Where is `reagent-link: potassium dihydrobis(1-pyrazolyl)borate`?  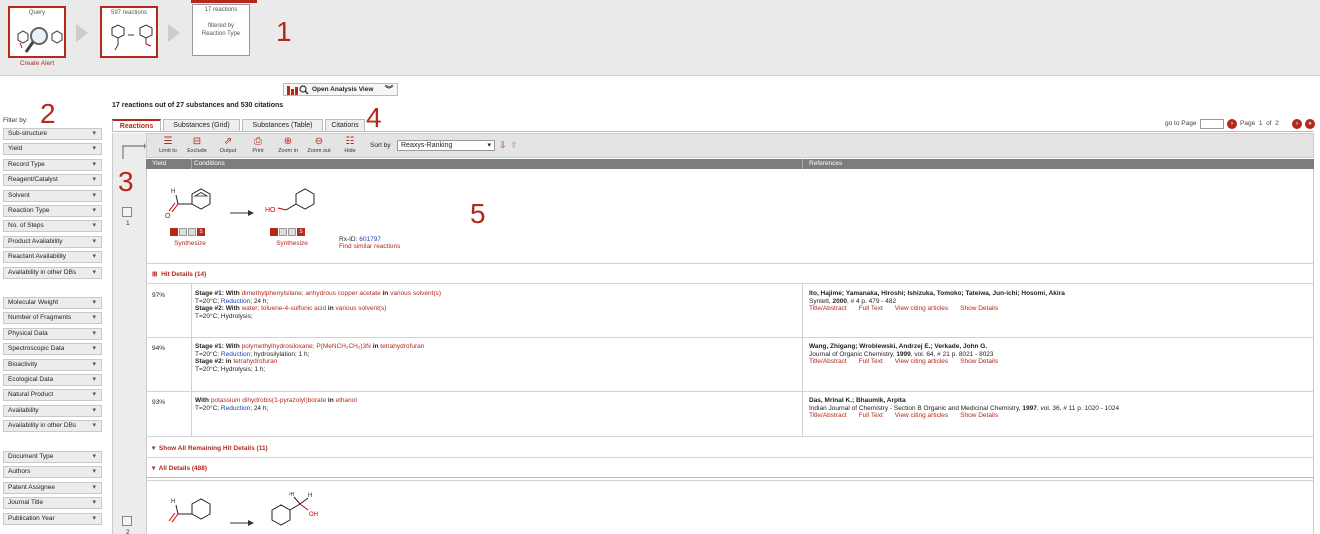 reagent-link: potassium dihydrobis(1-pyrazolyl)borate is located at coordinates (268, 400).